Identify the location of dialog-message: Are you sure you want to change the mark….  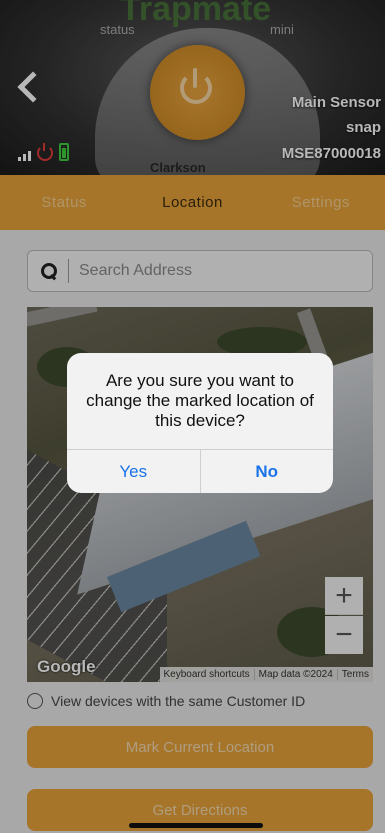
(200, 400).